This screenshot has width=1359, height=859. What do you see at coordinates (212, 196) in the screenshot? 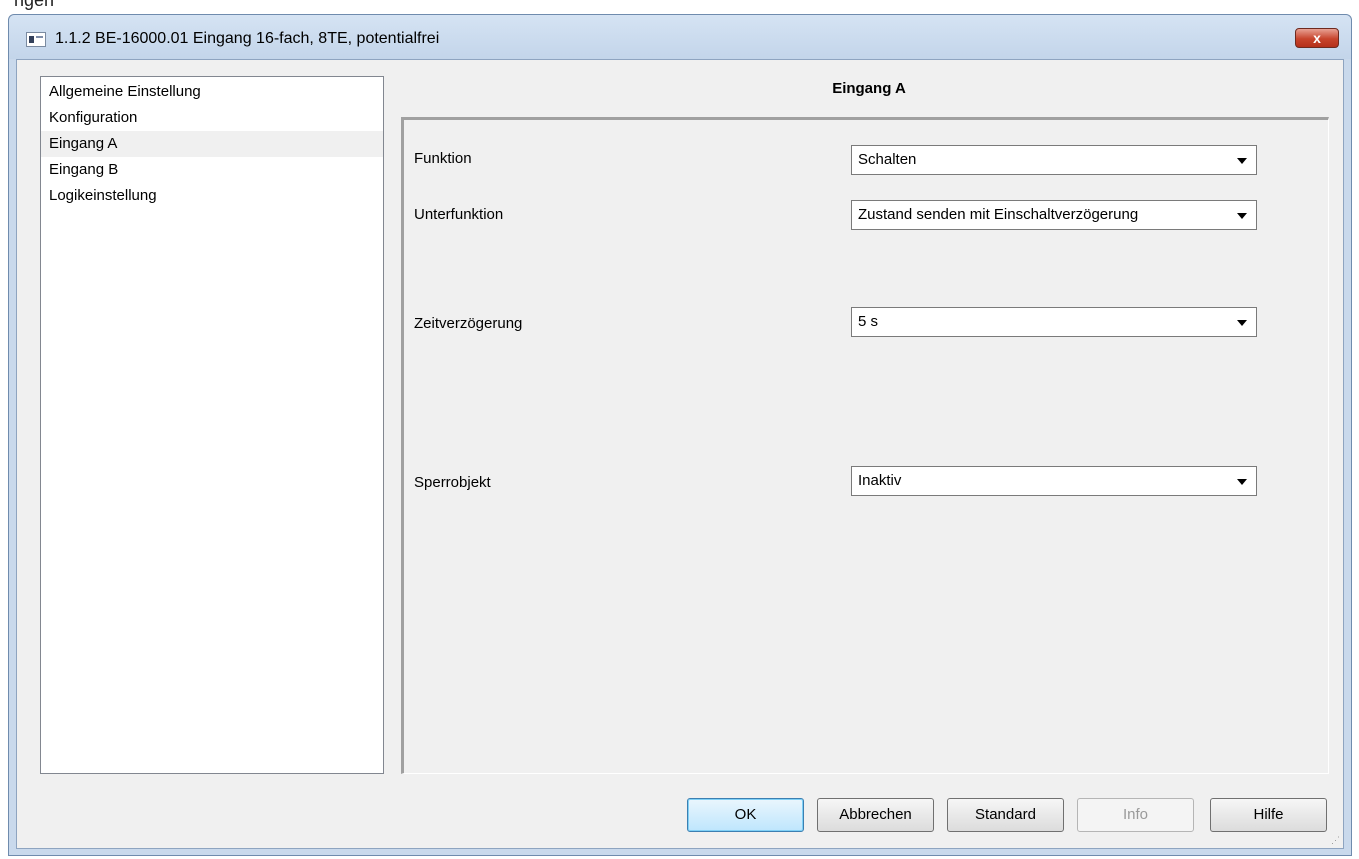
I see `tree-item-logikeinstellung: Logikeinstellung` at bounding box center [212, 196].